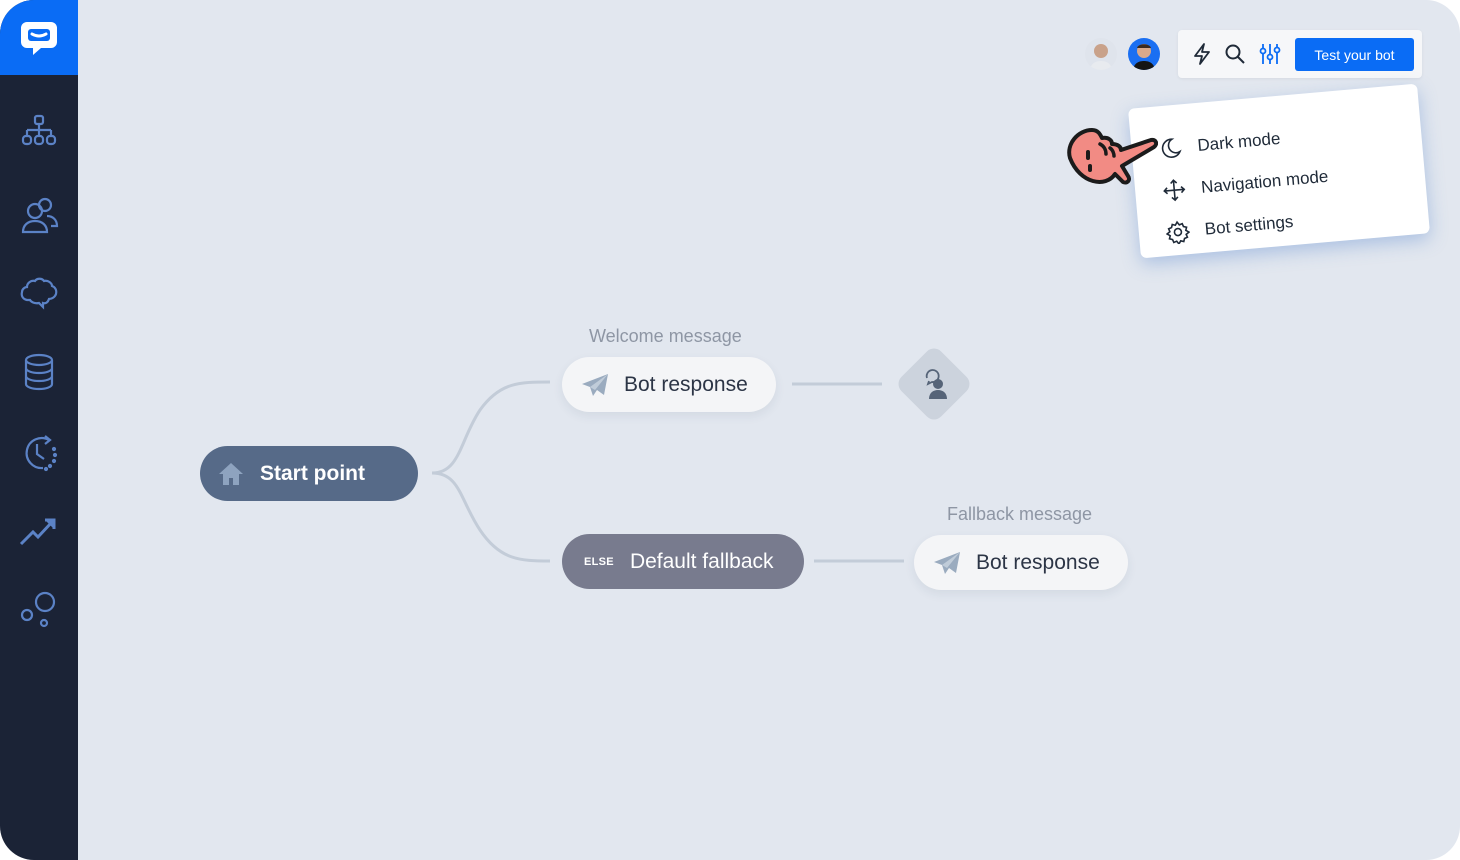 This screenshot has height=860, width=1460. Describe the element at coordinates (1239, 141) in the screenshot. I see `menu-item-label: Dark mode` at that location.